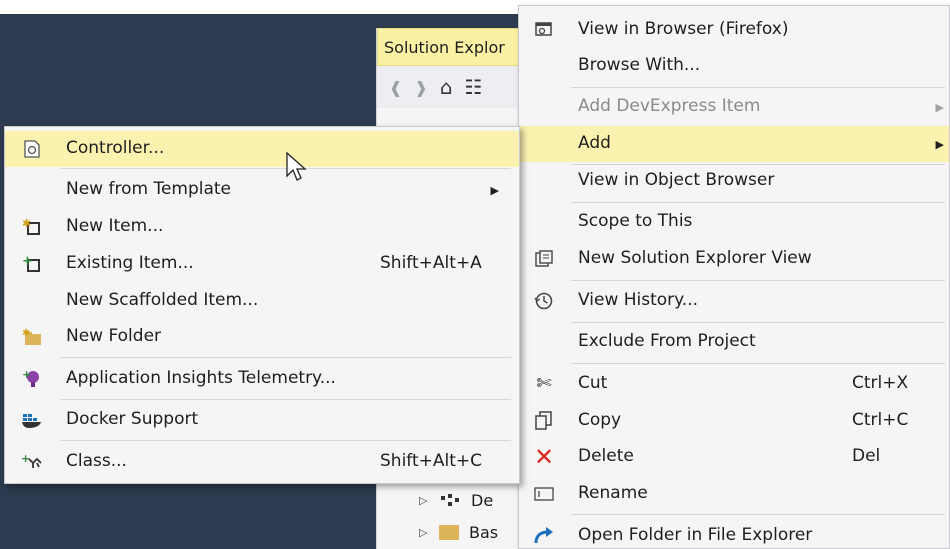 The height and width of the screenshot is (549, 950). I want to click on menu-item-label: New from Template, so click(149, 189).